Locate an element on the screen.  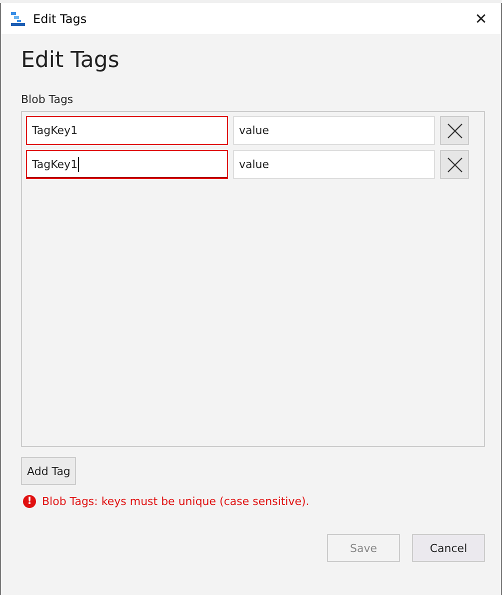
window-title: Edit Tags is located at coordinates (60, 19).